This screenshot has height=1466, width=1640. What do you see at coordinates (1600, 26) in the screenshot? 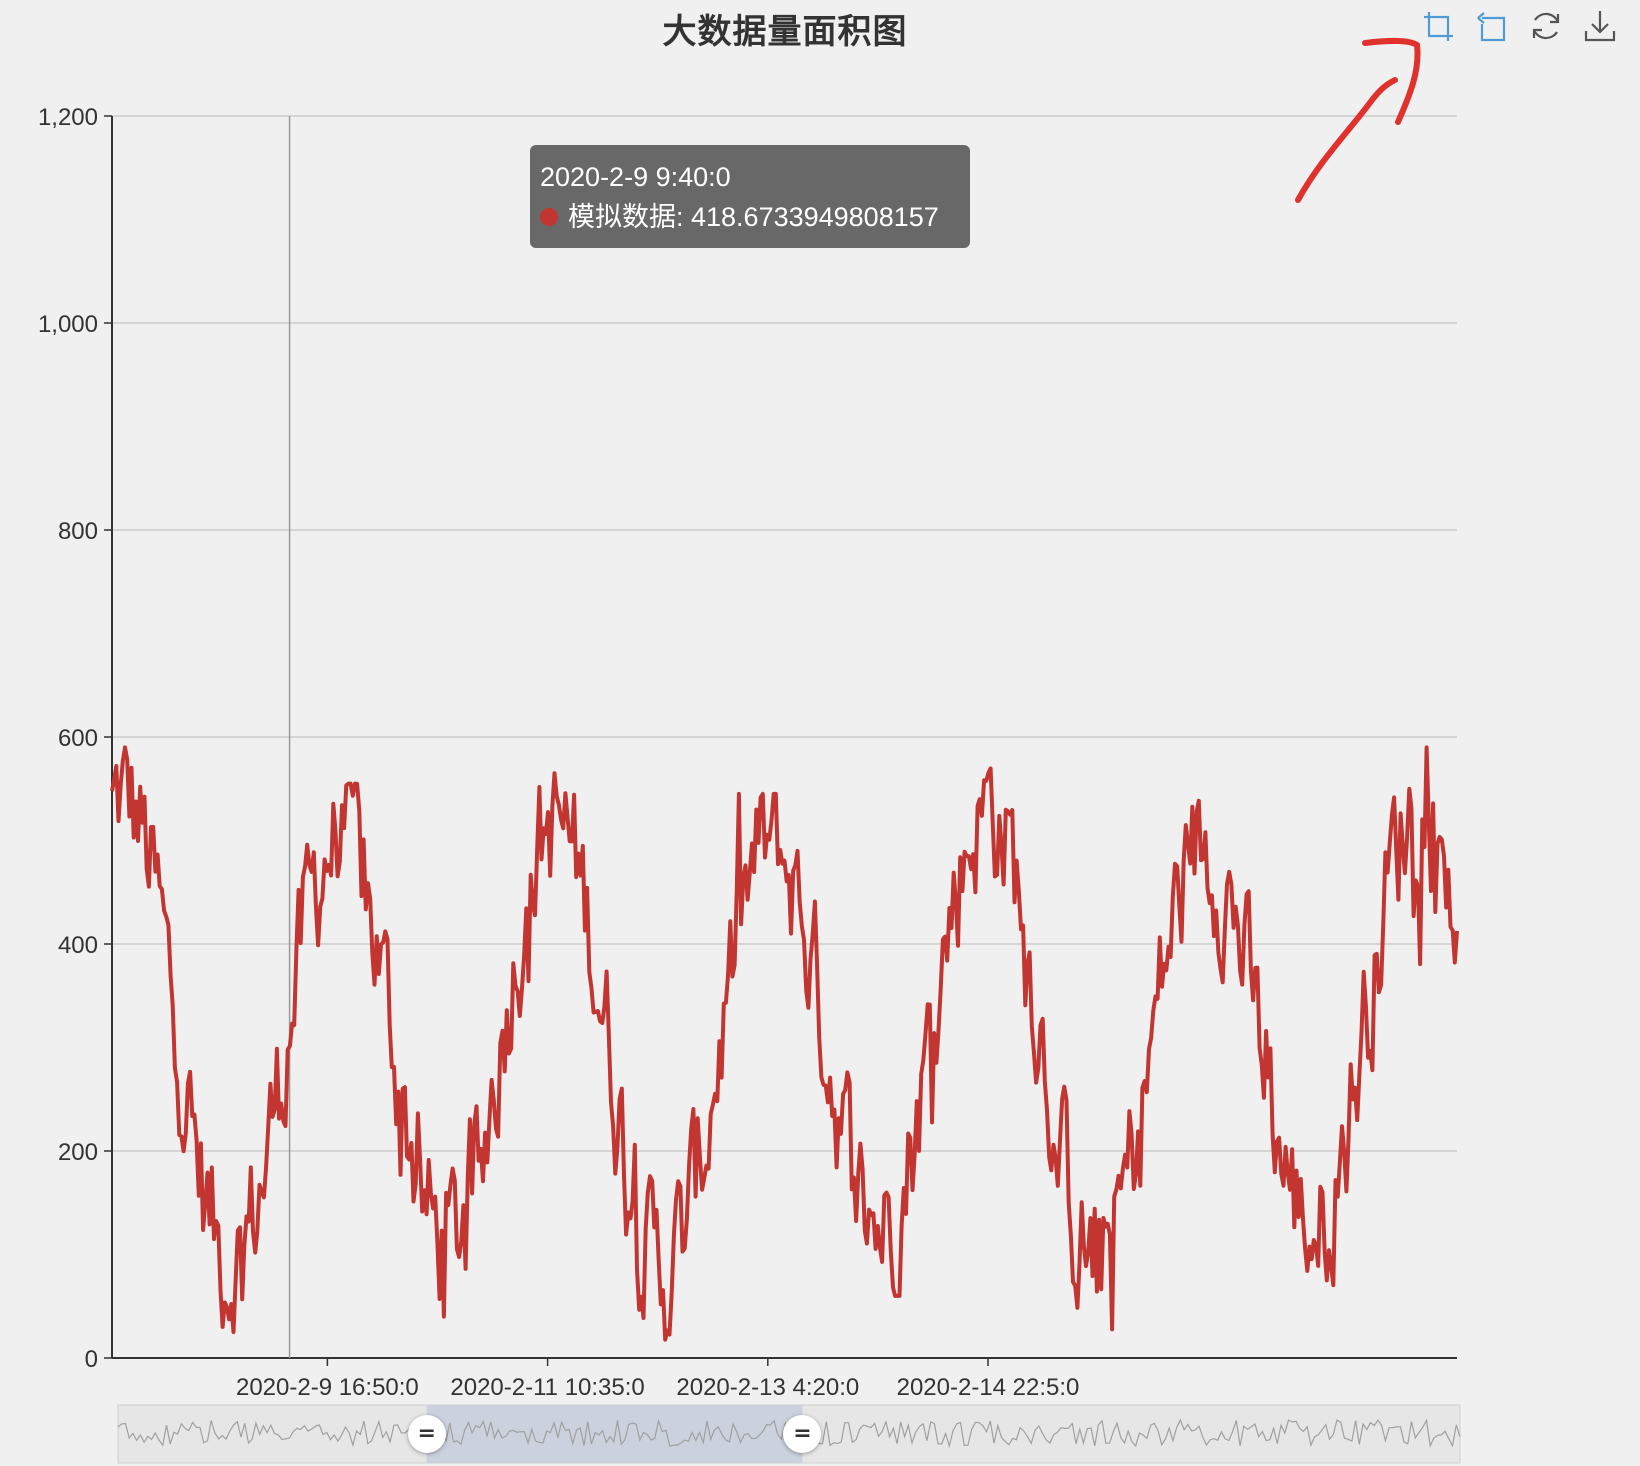
I see `download-icon` at bounding box center [1600, 26].